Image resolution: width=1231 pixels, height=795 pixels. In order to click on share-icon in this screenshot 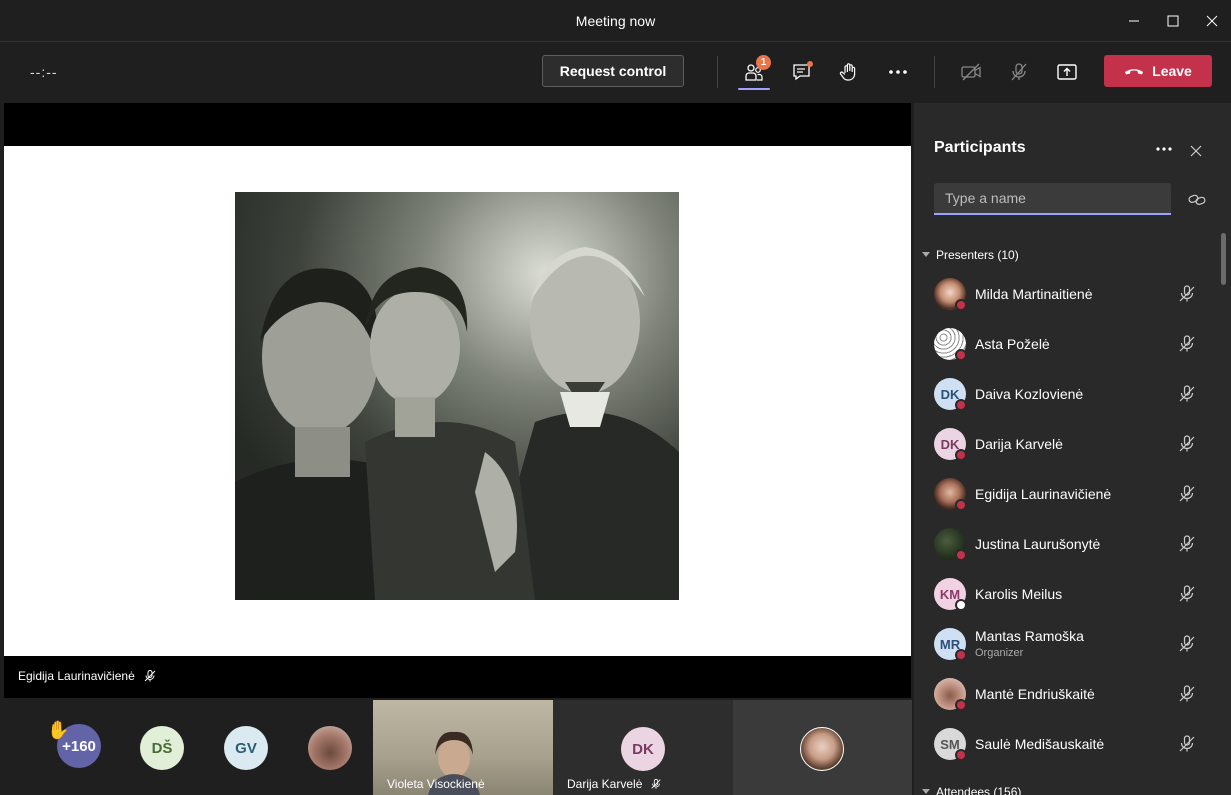, I will do `click(1067, 72)`.